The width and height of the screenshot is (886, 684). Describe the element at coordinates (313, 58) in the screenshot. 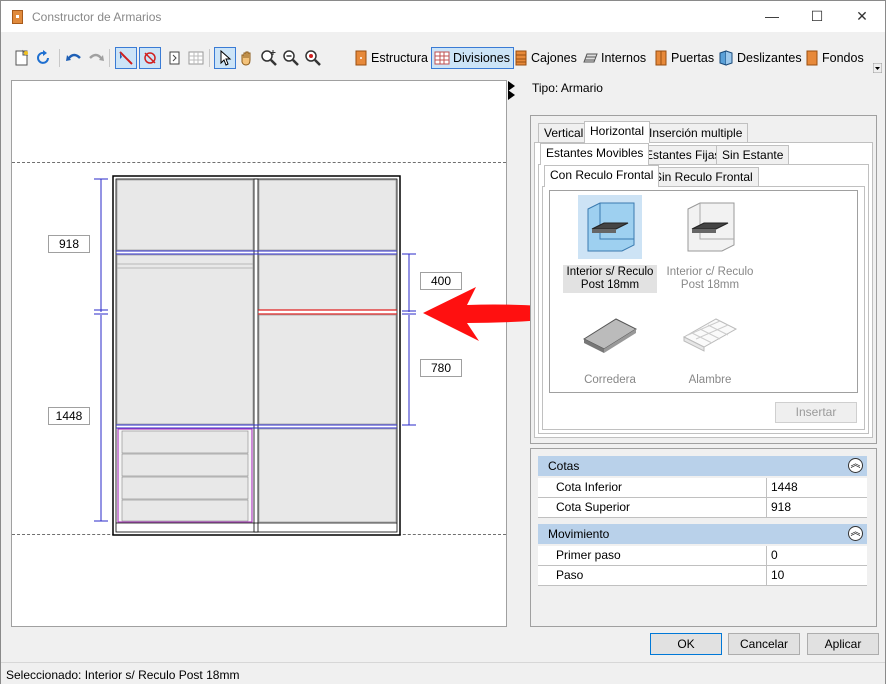

I see `zoom-fit-icon` at that location.